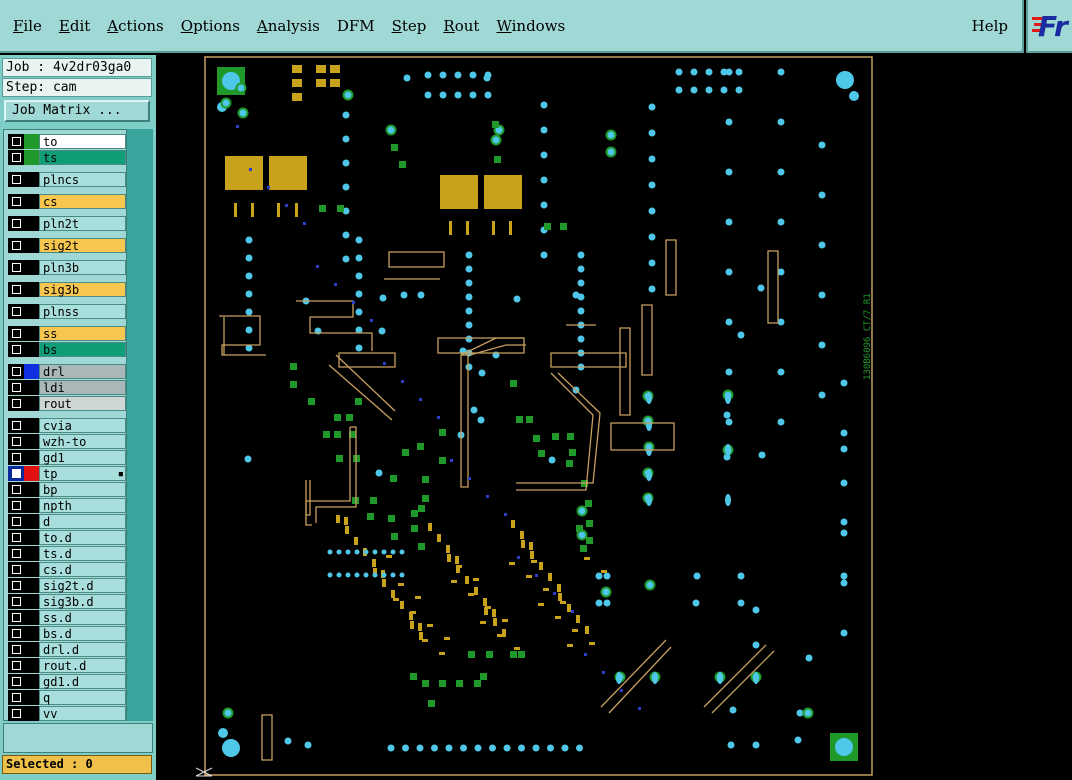 The height and width of the screenshot is (780, 1072). What do you see at coordinates (82, 425) in the screenshot?
I see `layer-name: cvia` at bounding box center [82, 425].